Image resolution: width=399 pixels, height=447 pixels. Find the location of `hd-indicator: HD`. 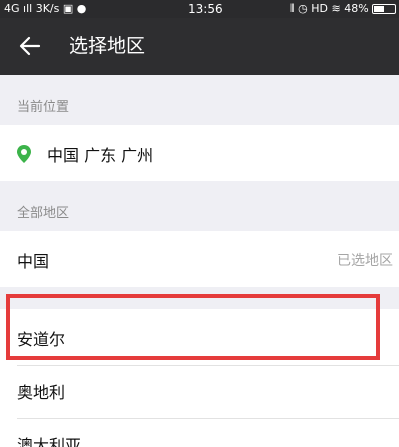

hd-indicator: HD is located at coordinates (319, 8).